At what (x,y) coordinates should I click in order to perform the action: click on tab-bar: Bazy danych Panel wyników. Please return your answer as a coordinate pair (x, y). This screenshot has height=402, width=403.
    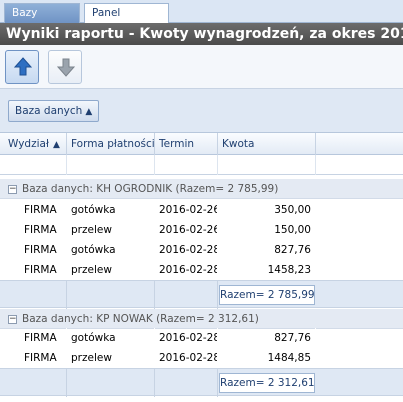
    Looking at the image, I should click on (201, 18).